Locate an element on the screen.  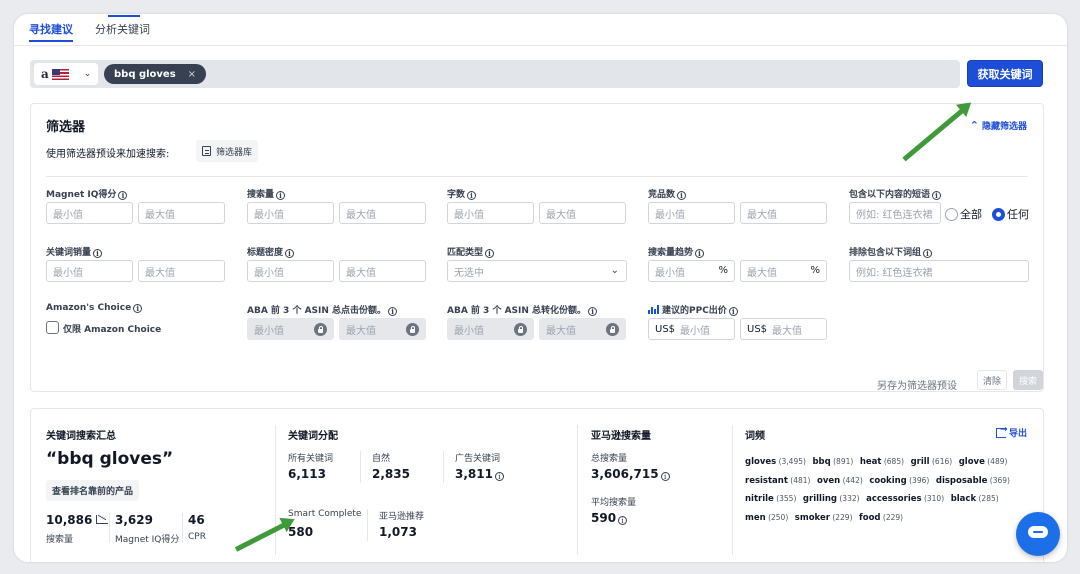
aba-click-share-label: ABA 前 3 个 ASIN 总点击份额。 i is located at coordinates (322, 309).